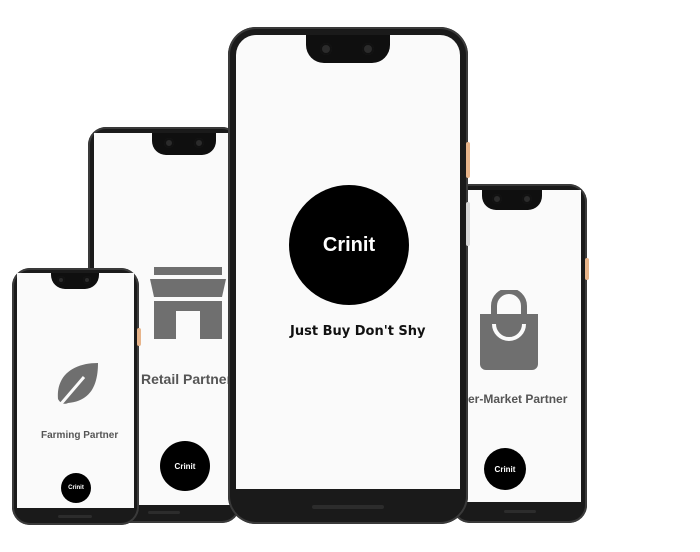  I want to click on supermarket-screen: er-Market Partner Crinit, so click(519, 346).